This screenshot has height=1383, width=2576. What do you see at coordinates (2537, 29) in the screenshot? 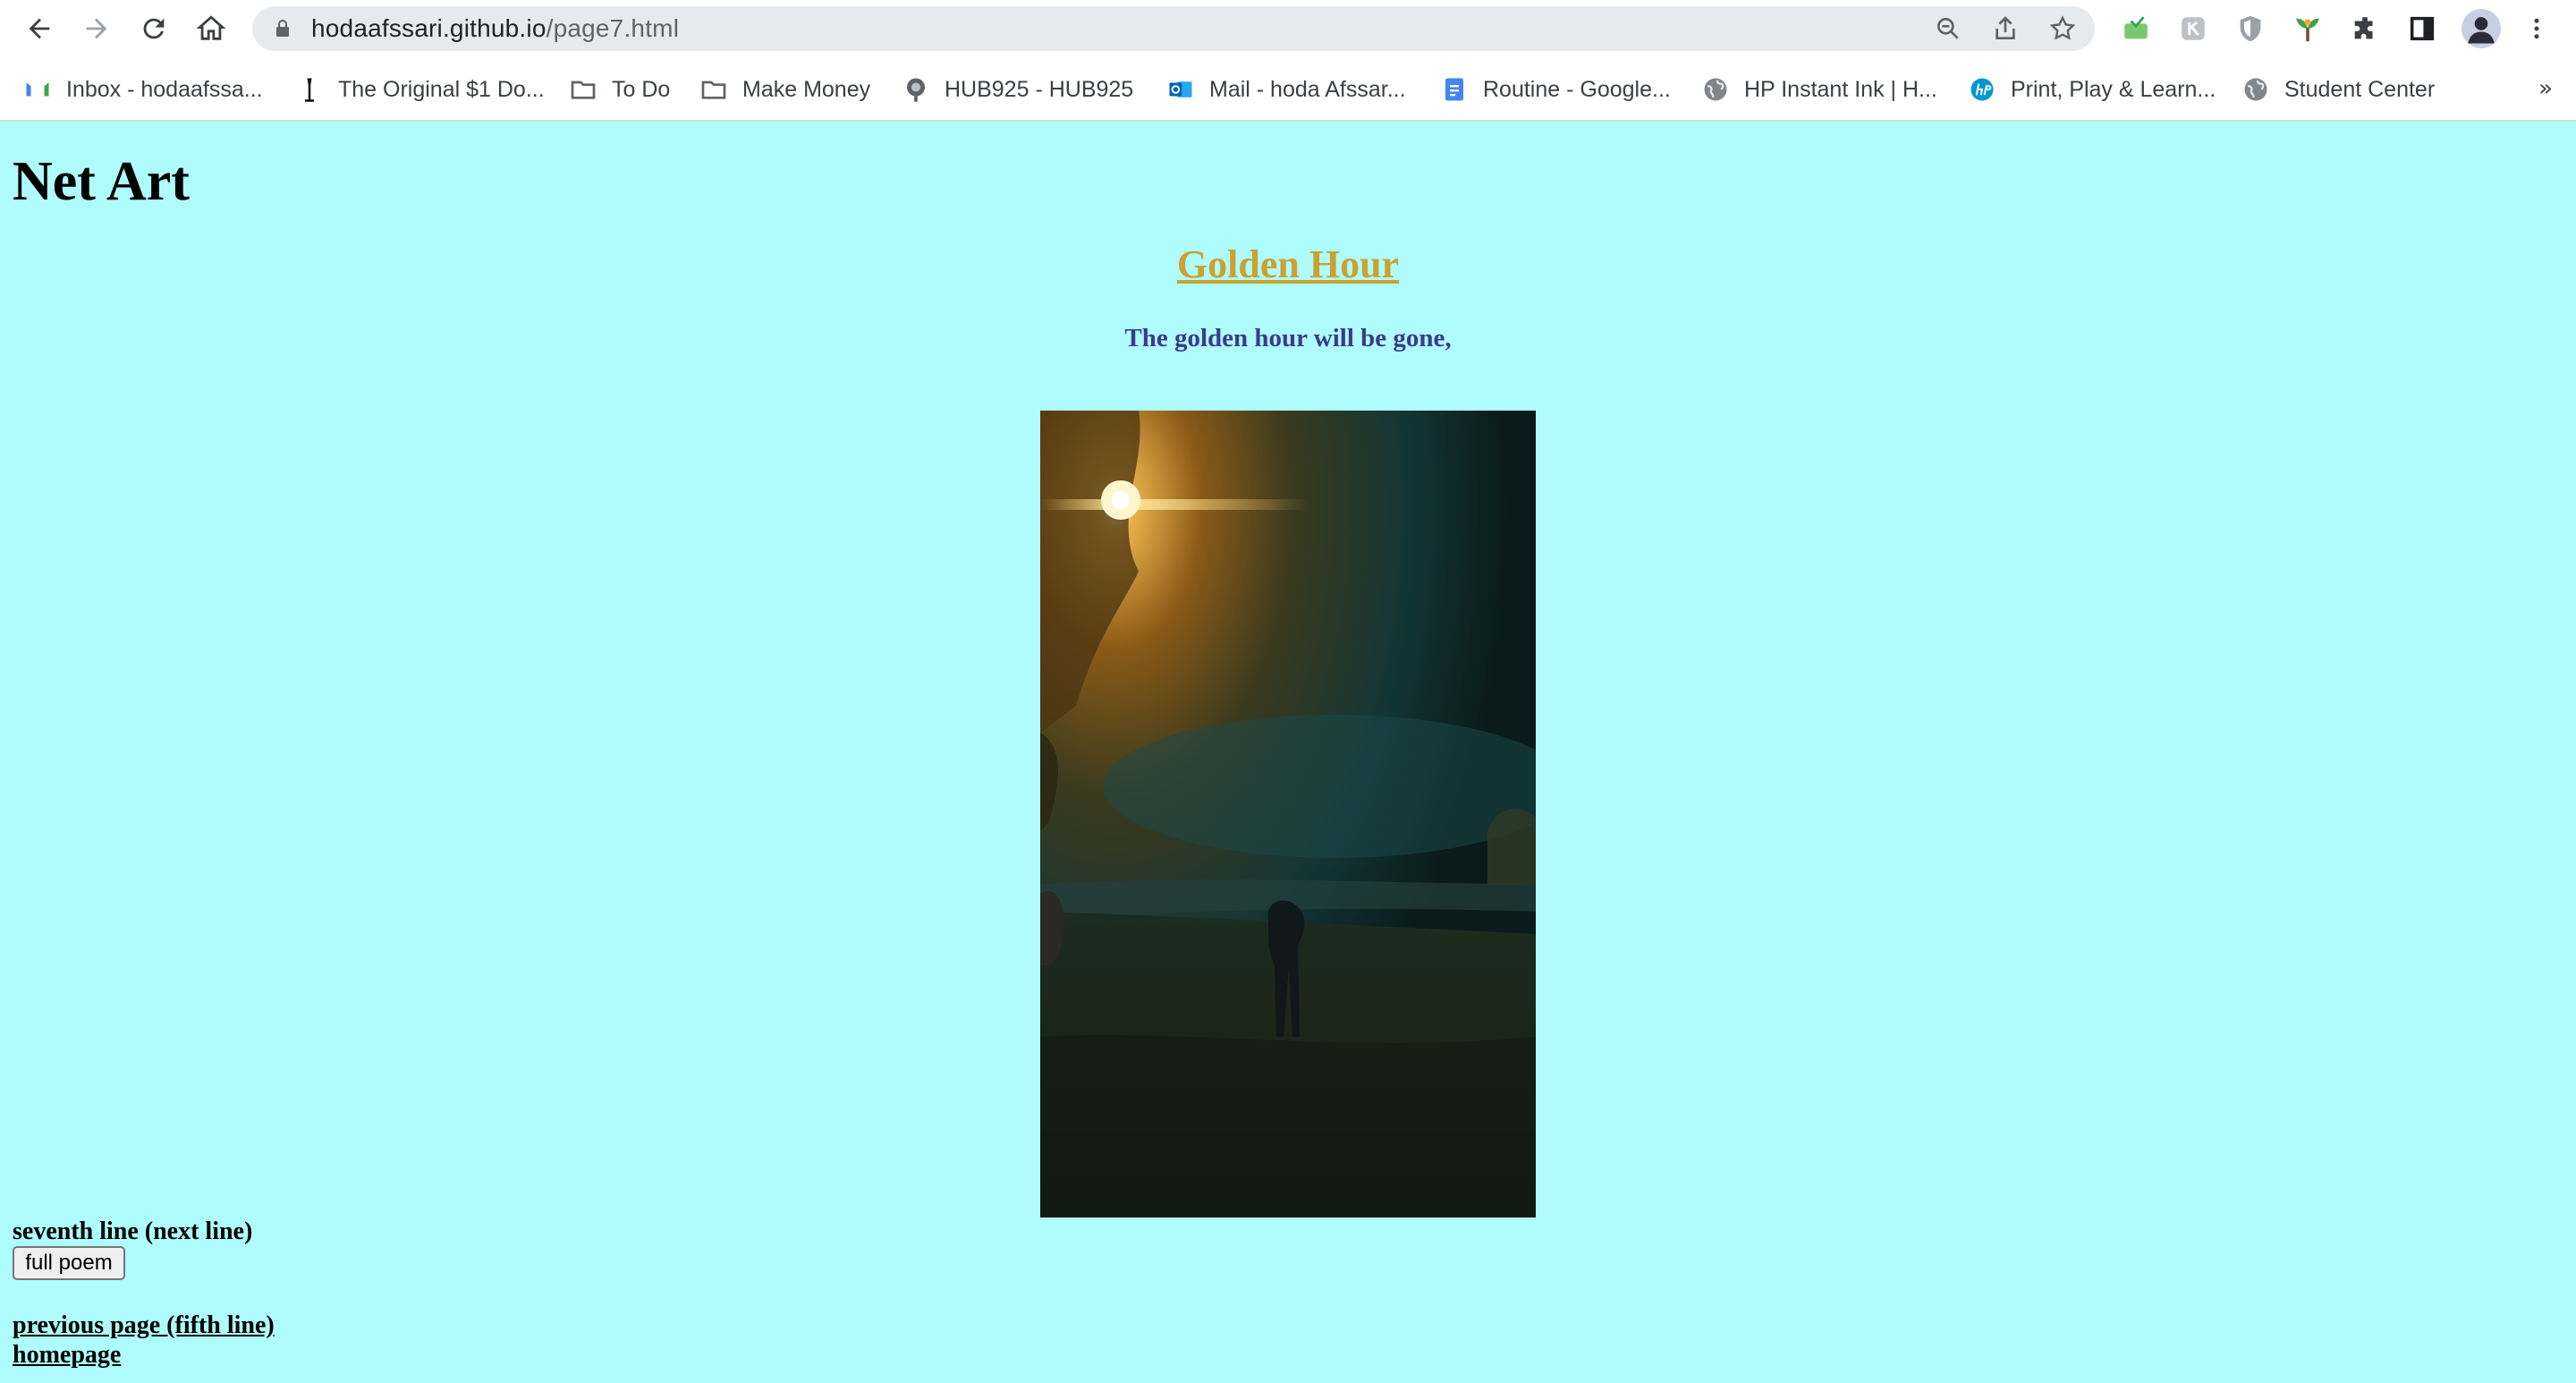
I see `browser-menu-icon` at bounding box center [2537, 29].